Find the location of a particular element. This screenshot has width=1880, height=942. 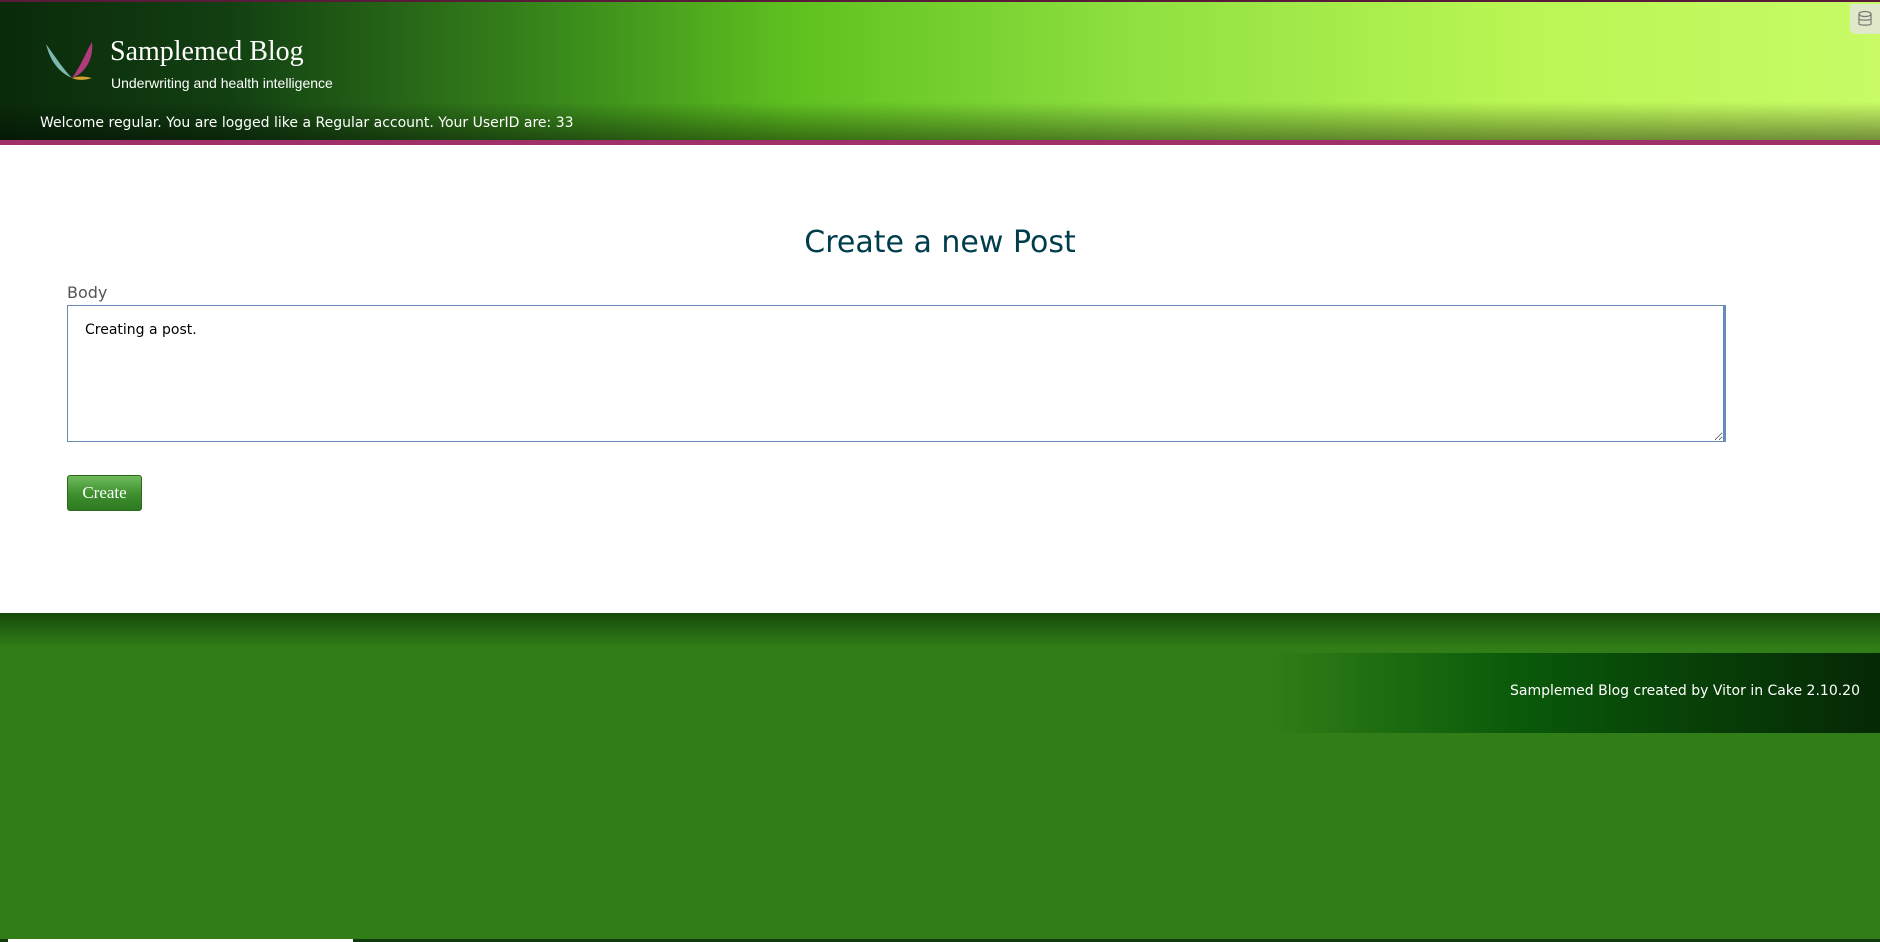

body-textarea is located at coordinates (896, 373).